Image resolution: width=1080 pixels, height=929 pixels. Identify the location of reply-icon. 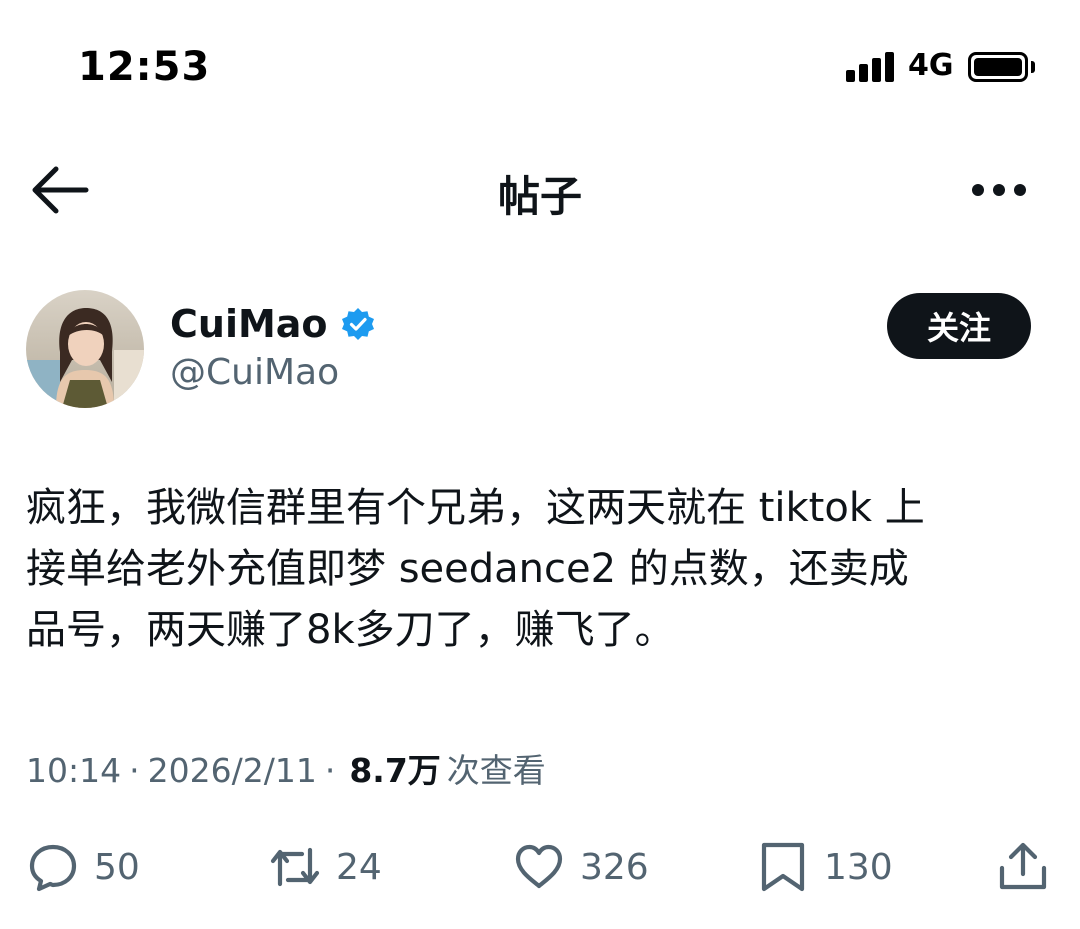
(53, 868).